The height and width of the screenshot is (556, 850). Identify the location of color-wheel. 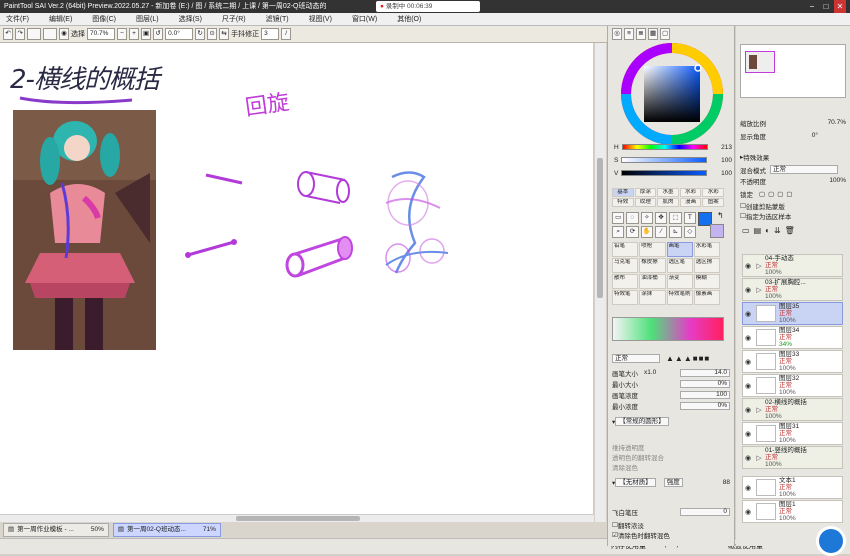
(672, 94).